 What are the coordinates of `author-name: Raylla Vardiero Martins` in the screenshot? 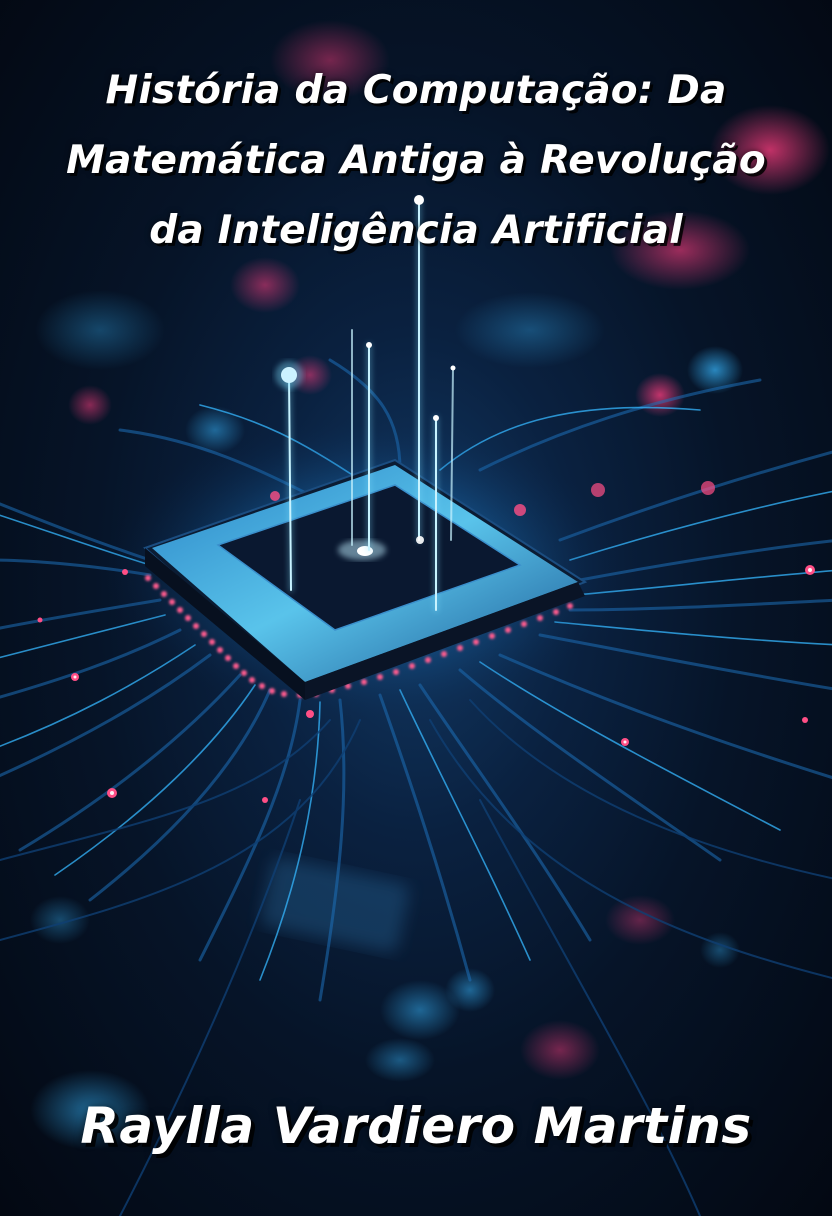 It's located at (416, 1126).